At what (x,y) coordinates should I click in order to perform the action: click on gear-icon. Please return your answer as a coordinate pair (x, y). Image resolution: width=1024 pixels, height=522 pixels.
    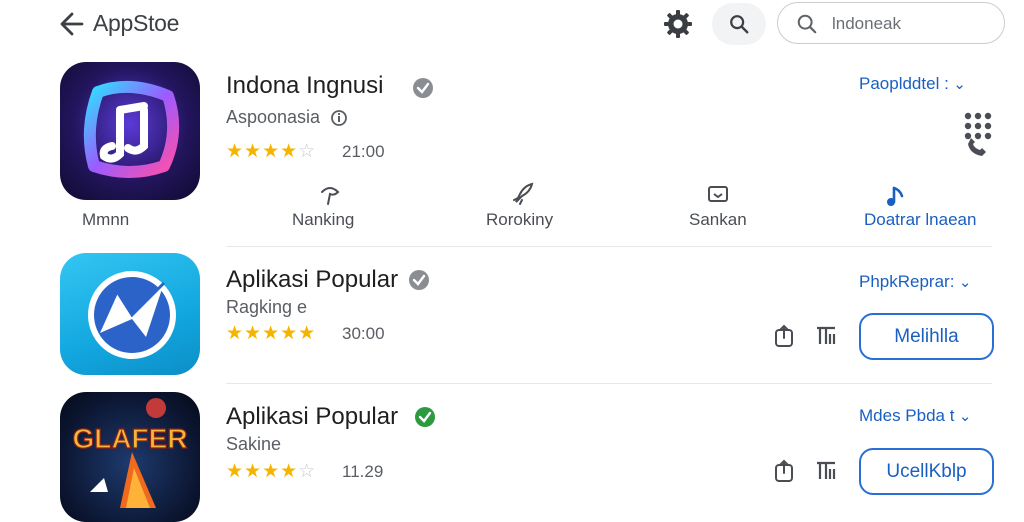
    Looking at the image, I should click on (678, 24).